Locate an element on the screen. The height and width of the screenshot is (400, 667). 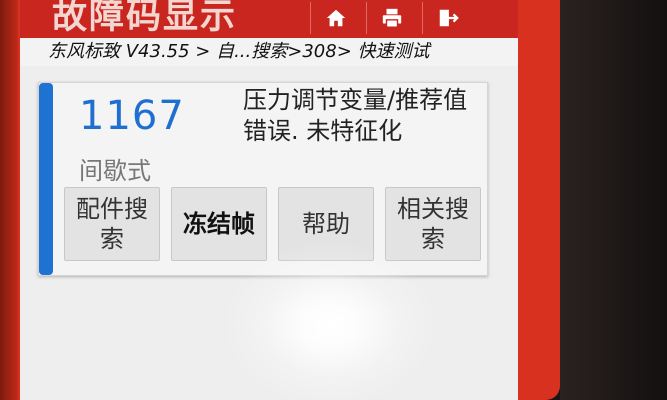
card-accent-bar is located at coordinates (46, 179).